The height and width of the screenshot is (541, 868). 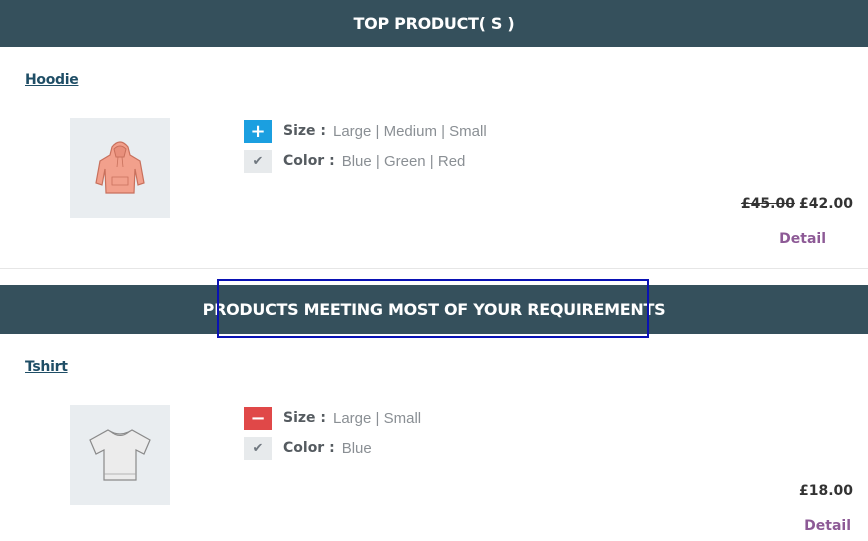 I want to click on plus-icon: +, so click(x=258, y=131).